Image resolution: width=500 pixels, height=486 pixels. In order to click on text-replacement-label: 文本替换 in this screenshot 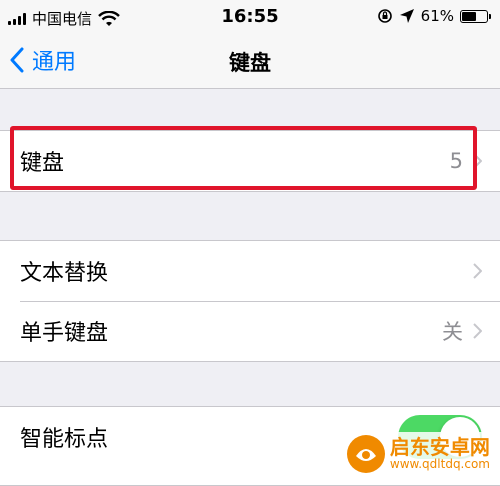, I will do `click(64, 273)`.